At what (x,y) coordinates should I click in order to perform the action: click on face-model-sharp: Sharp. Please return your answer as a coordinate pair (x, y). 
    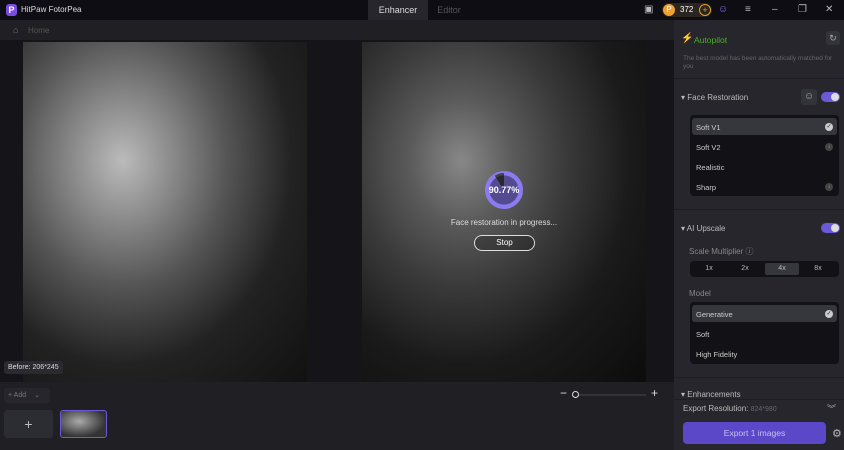
    Looking at the image, I should click on (706, 187).